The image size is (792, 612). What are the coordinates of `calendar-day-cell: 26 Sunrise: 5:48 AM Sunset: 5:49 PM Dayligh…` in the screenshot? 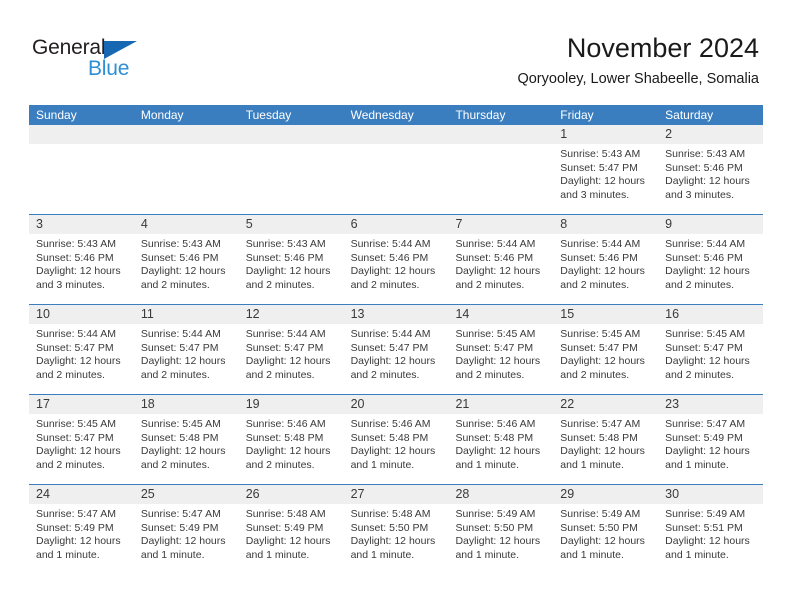 It's located at (291, 529).